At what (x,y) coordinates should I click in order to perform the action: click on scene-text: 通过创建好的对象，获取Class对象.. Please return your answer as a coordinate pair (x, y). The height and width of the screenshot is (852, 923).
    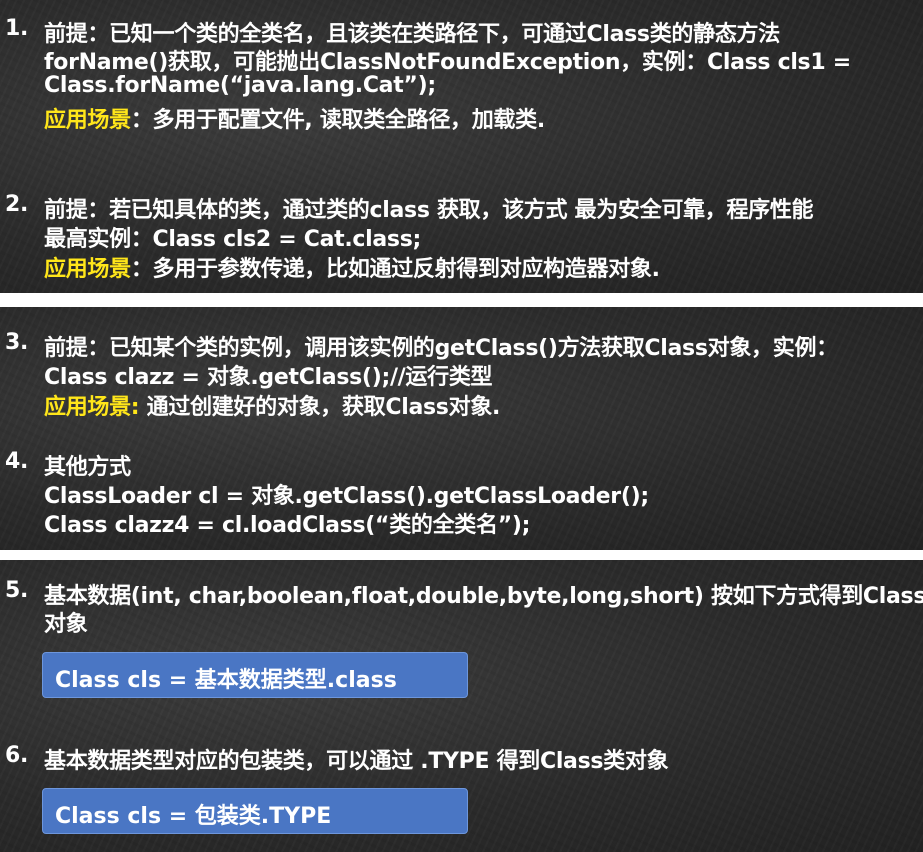
    Looking at the image, I should click on (320, 407).